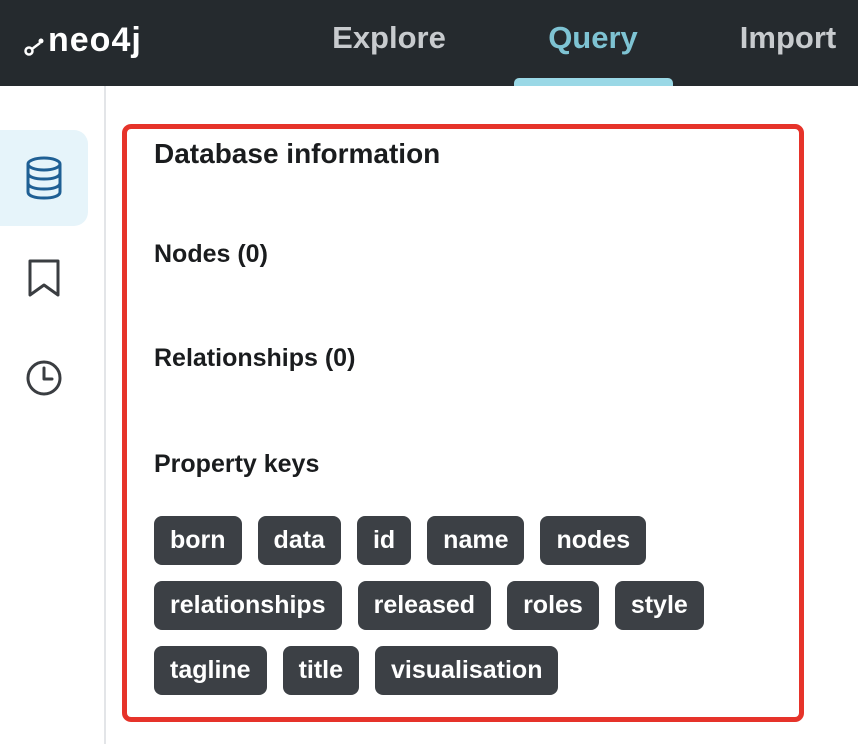 The image size is (858, 744). I want to click on active-tab-indicator, so click(593, 82).